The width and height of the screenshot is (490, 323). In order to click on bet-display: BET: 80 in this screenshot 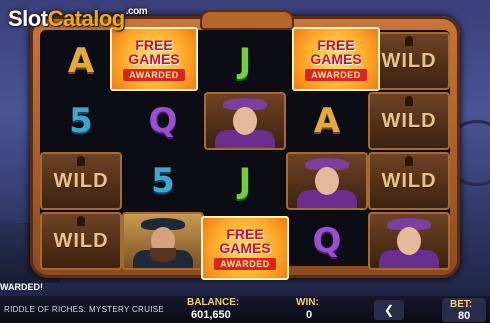, I will do `click(464, 310)`.